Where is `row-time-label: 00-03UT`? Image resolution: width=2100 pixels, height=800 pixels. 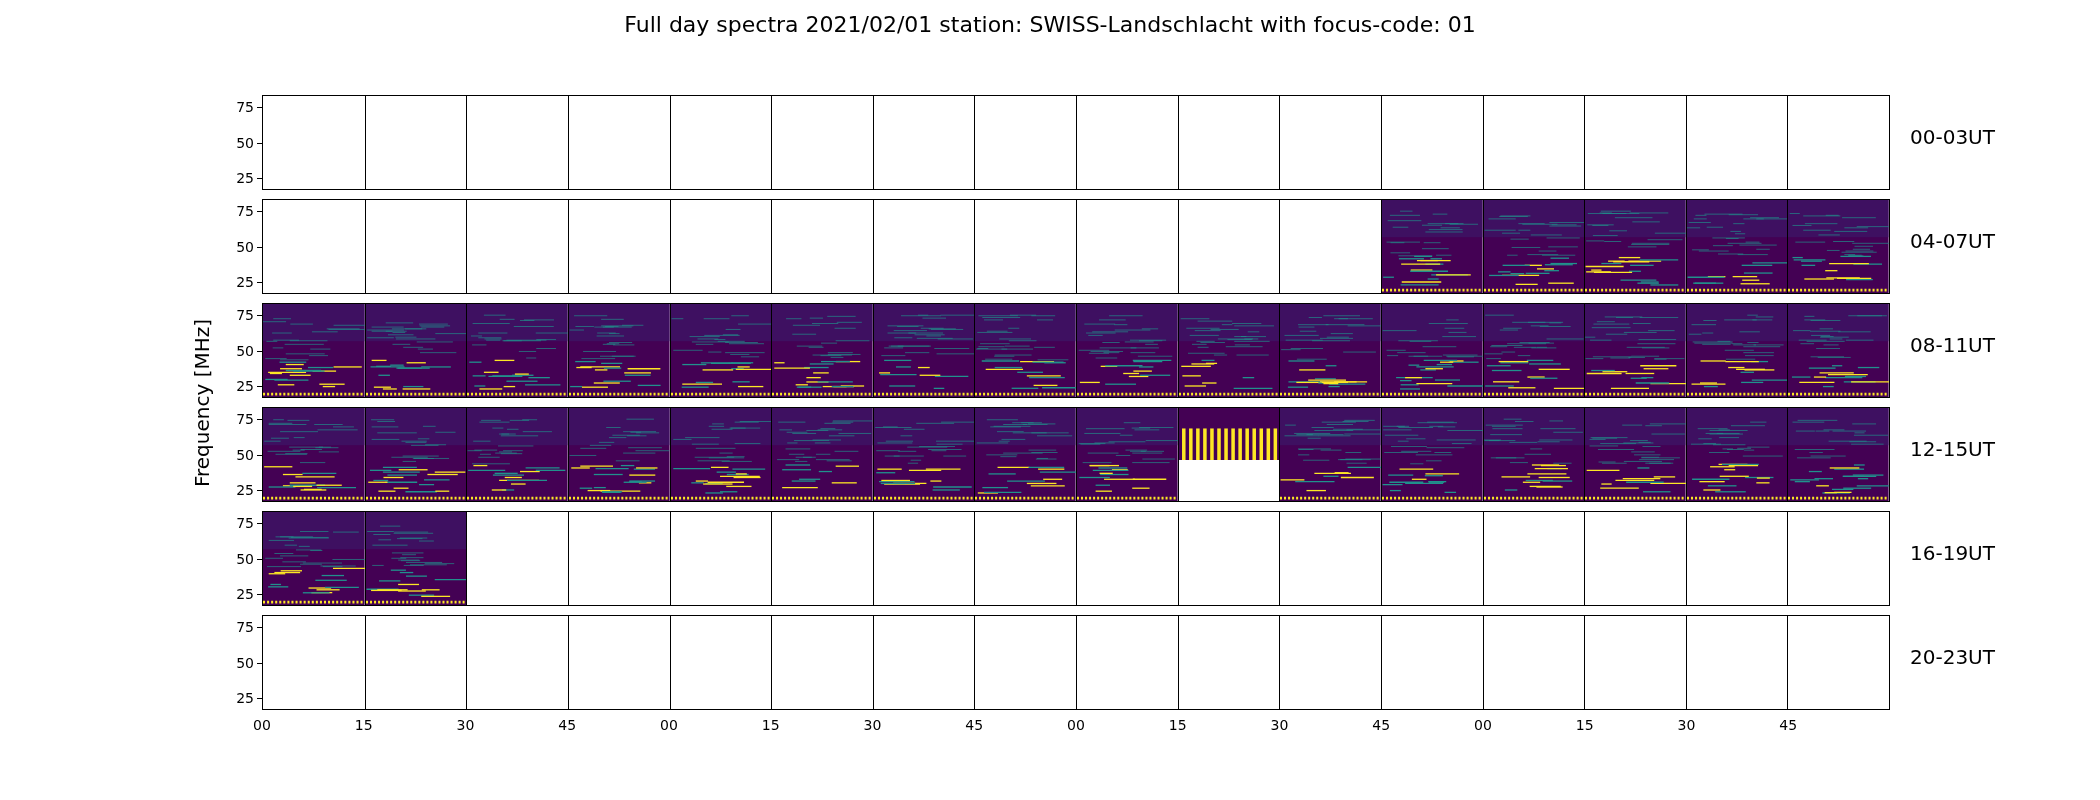
row-time-label: 00-03UT is located at coordinates (1952, 136).